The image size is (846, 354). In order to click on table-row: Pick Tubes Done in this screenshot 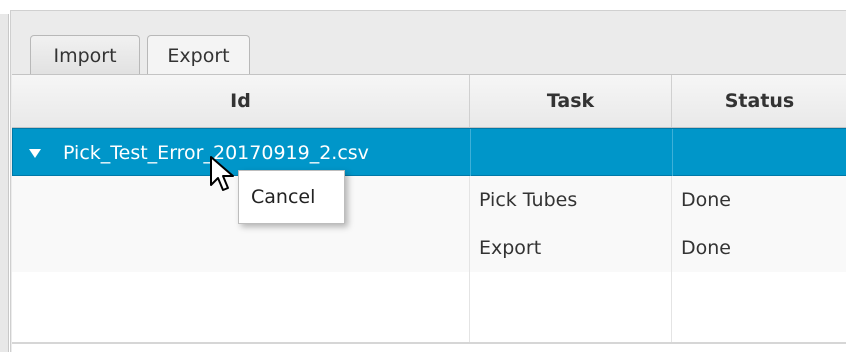, I will do `click(429, 200)`.